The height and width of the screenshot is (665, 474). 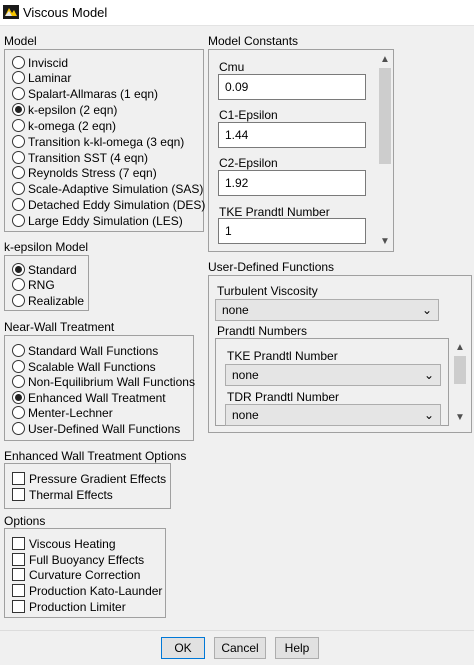 What do you see at coordinates (11, 12) in the screenshot?
I see `app-icon` at bounding box center [11, 12].